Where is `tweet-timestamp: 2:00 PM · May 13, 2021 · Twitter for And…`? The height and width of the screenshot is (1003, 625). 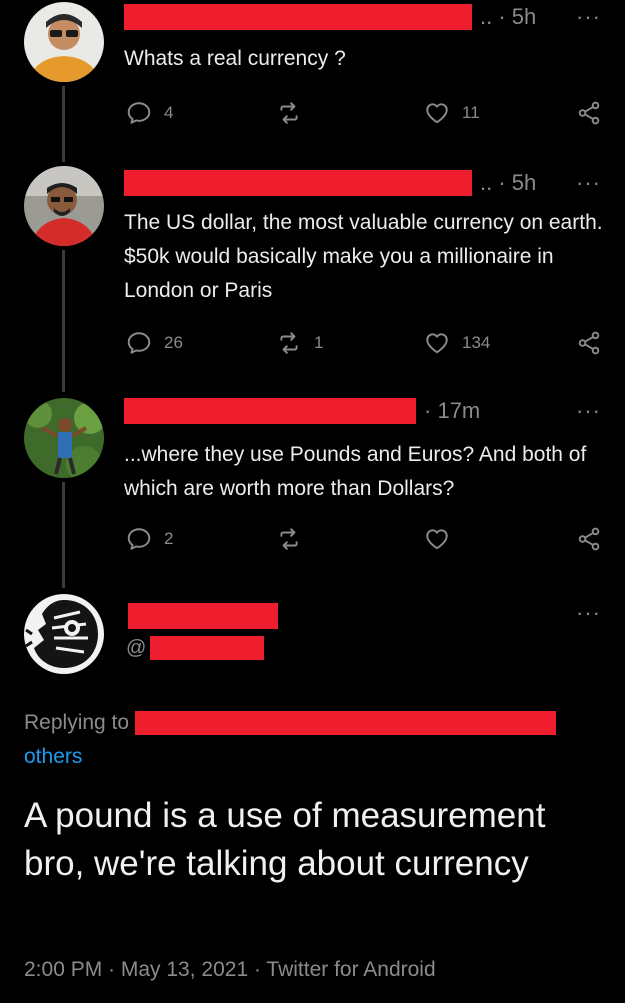
tweet-timestamp: 2:00 PM · May 13, 2021 · Twitter for And… is located at coordinates (230, 969).